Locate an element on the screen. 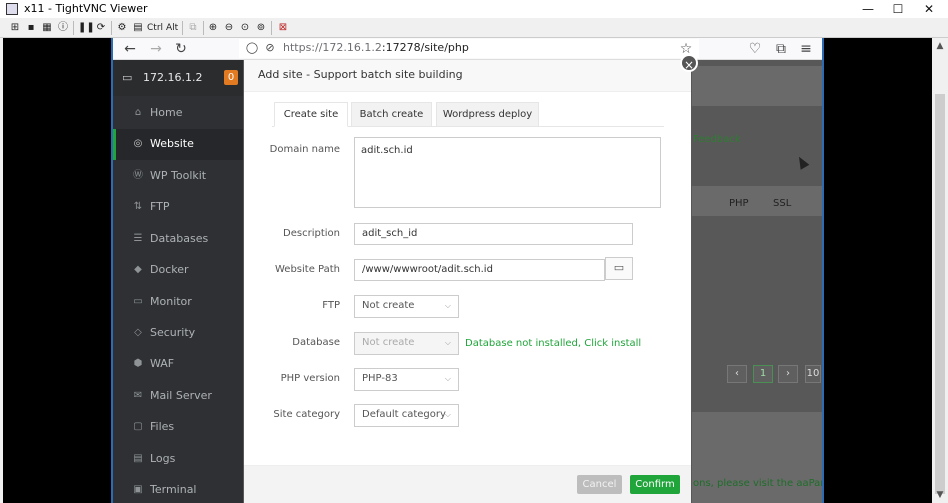  confirm-button: Confirm is located at coordinates (655, 484).